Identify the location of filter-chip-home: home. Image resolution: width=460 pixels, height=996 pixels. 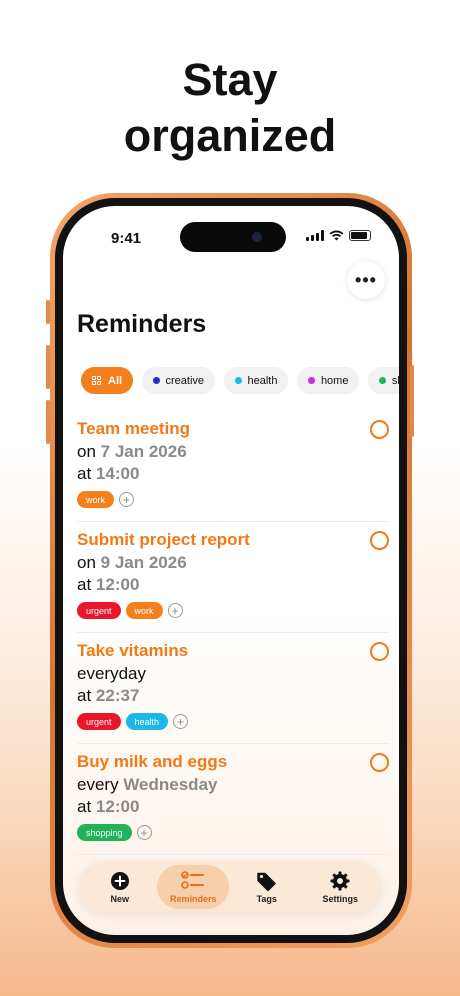
(328, 380).